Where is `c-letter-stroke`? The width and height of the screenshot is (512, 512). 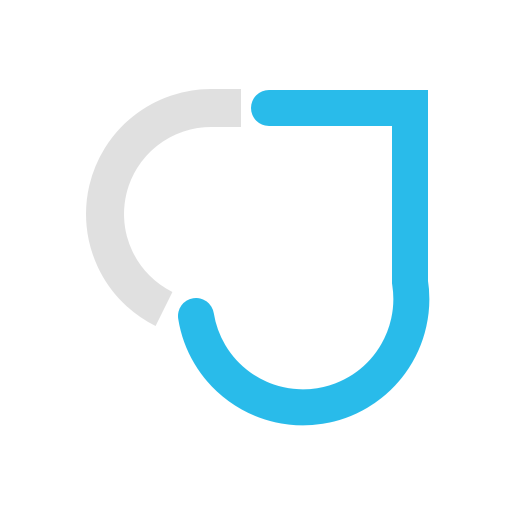 c-letter-stroke is located at coordinates (163, 208).